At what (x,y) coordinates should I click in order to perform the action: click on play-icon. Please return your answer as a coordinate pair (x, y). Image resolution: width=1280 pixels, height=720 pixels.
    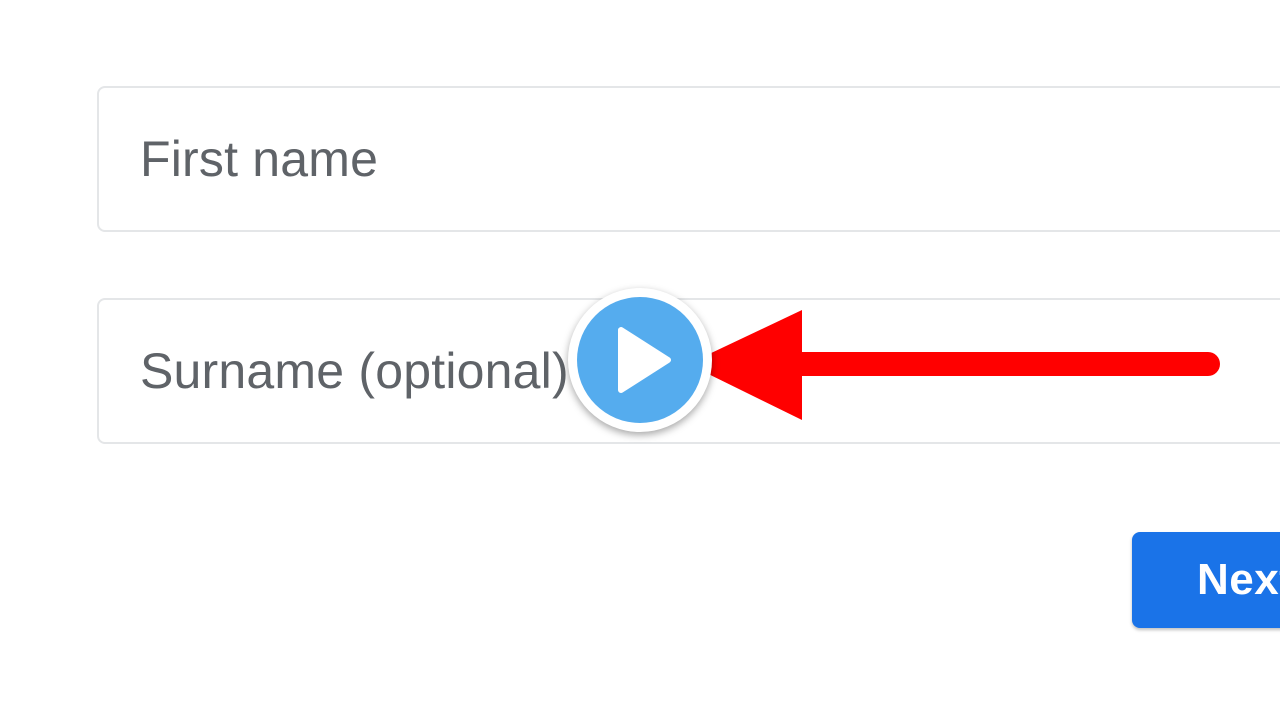
    Looking at the image, I should click on (644, 360).